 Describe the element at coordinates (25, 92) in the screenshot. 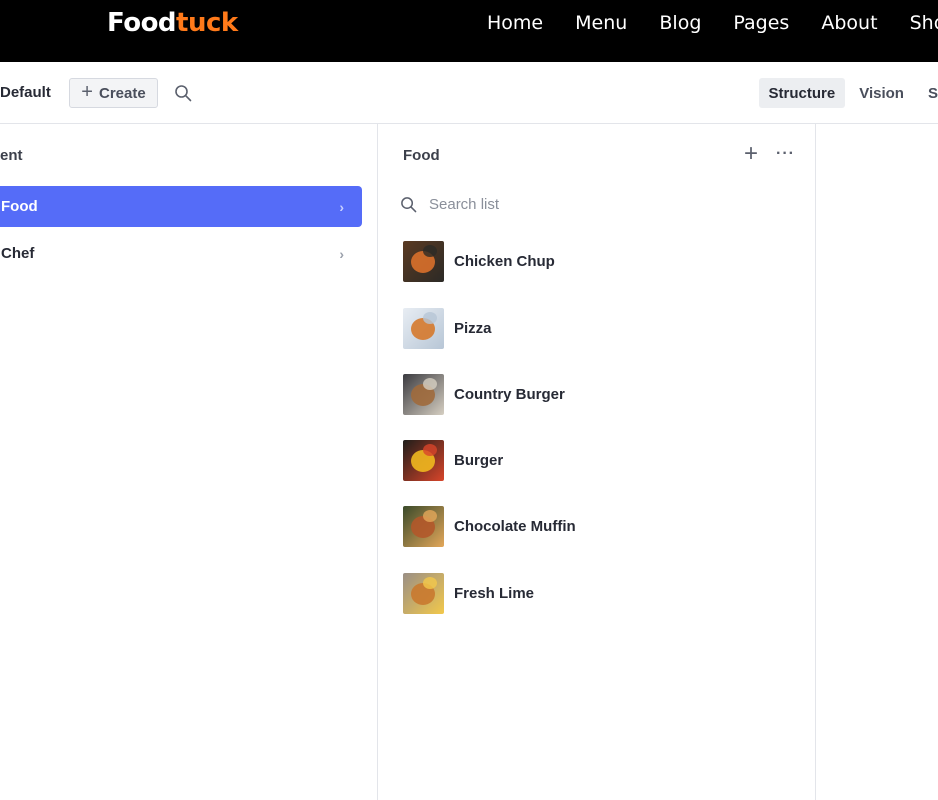

I see `workspace-switcher: Default` at that location.